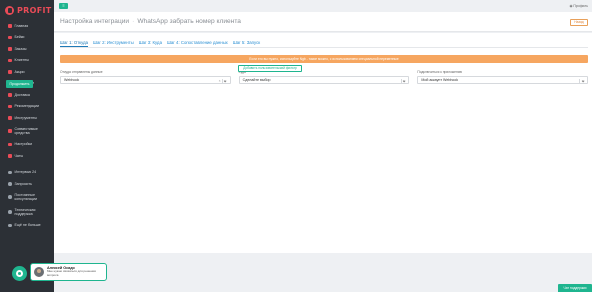  Describe the element at coordinates (440, 80) in the screenshot. I see `select-value: Мой аккаунт Webhook` at that location.